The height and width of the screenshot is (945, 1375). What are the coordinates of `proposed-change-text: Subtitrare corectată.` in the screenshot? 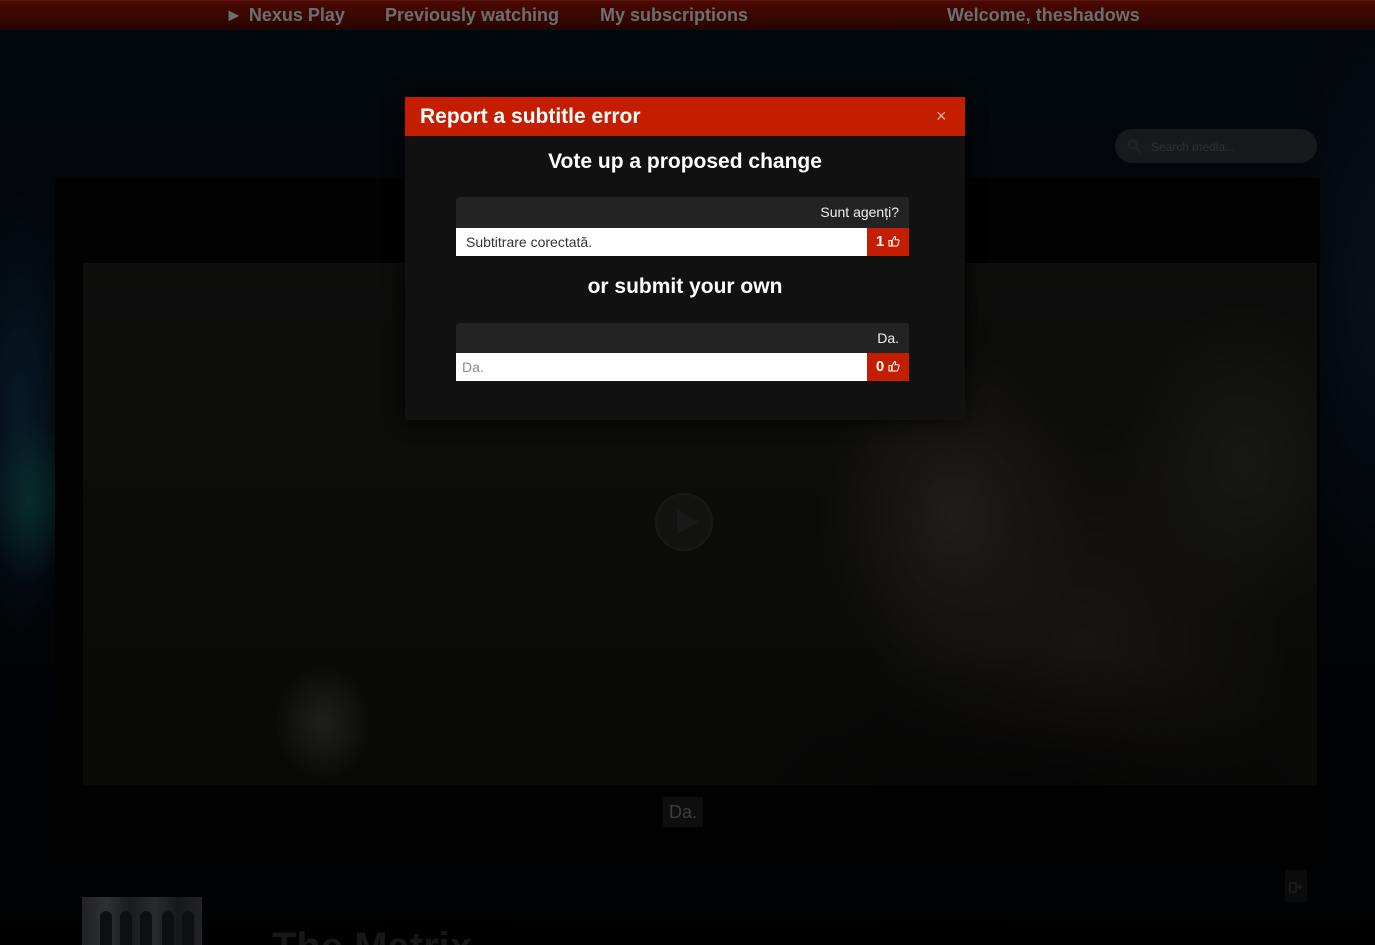 It's located at (661, 242).